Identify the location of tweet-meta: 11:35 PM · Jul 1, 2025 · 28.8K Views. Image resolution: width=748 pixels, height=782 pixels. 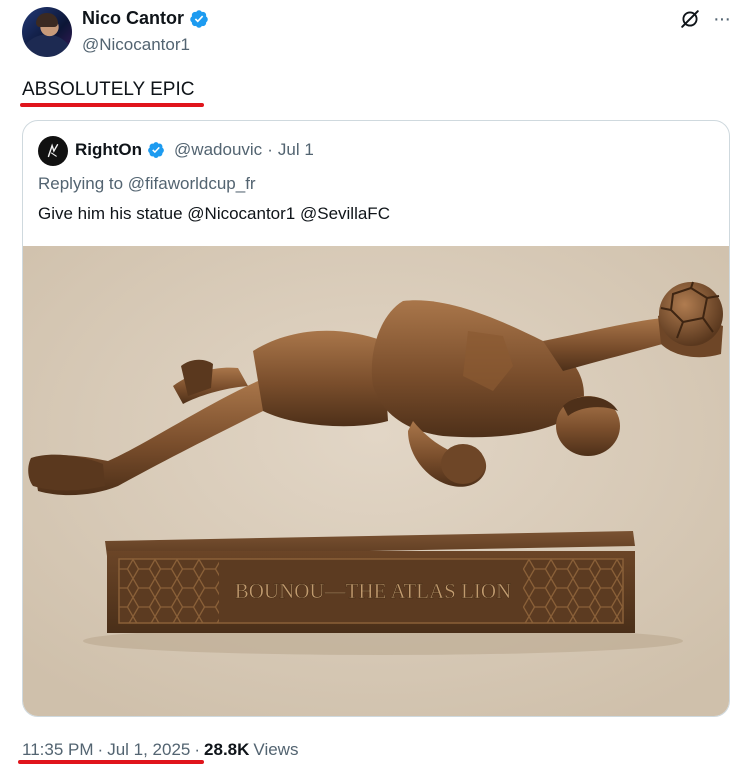
(160, 750).